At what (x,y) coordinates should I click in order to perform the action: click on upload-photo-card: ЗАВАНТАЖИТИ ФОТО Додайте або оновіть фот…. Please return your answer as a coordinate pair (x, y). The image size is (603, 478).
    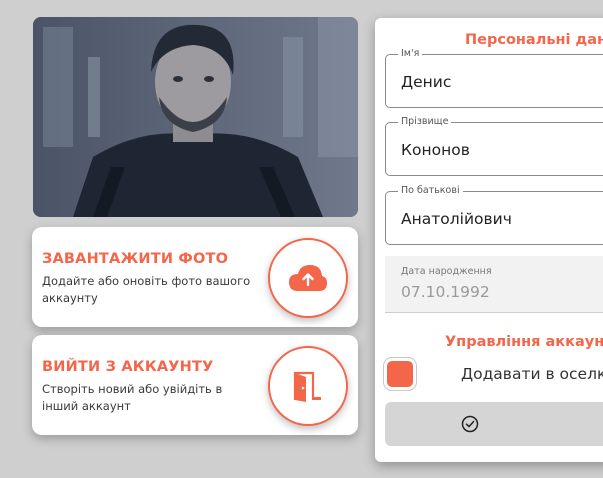
    Looking at the image, I should click on (195, 277).